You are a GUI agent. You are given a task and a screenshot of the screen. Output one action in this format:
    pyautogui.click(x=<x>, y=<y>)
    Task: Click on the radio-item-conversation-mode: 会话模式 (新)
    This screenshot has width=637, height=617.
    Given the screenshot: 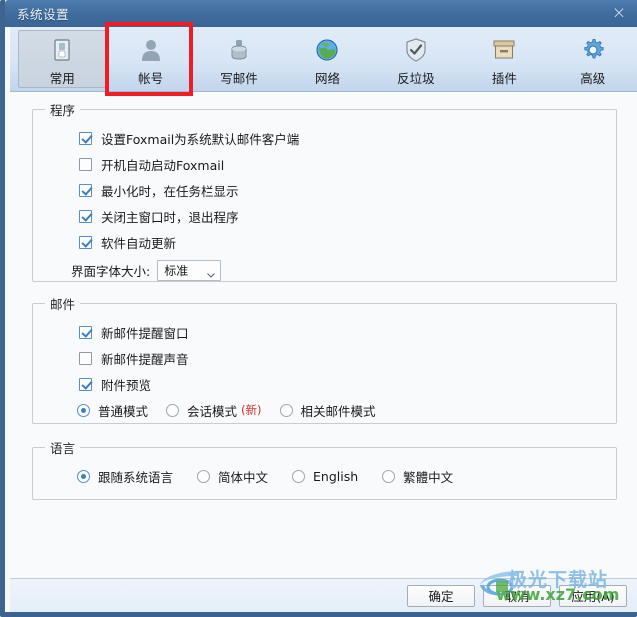 What is the action you would take?
    pyautogui.click(x=214, y=410)
    